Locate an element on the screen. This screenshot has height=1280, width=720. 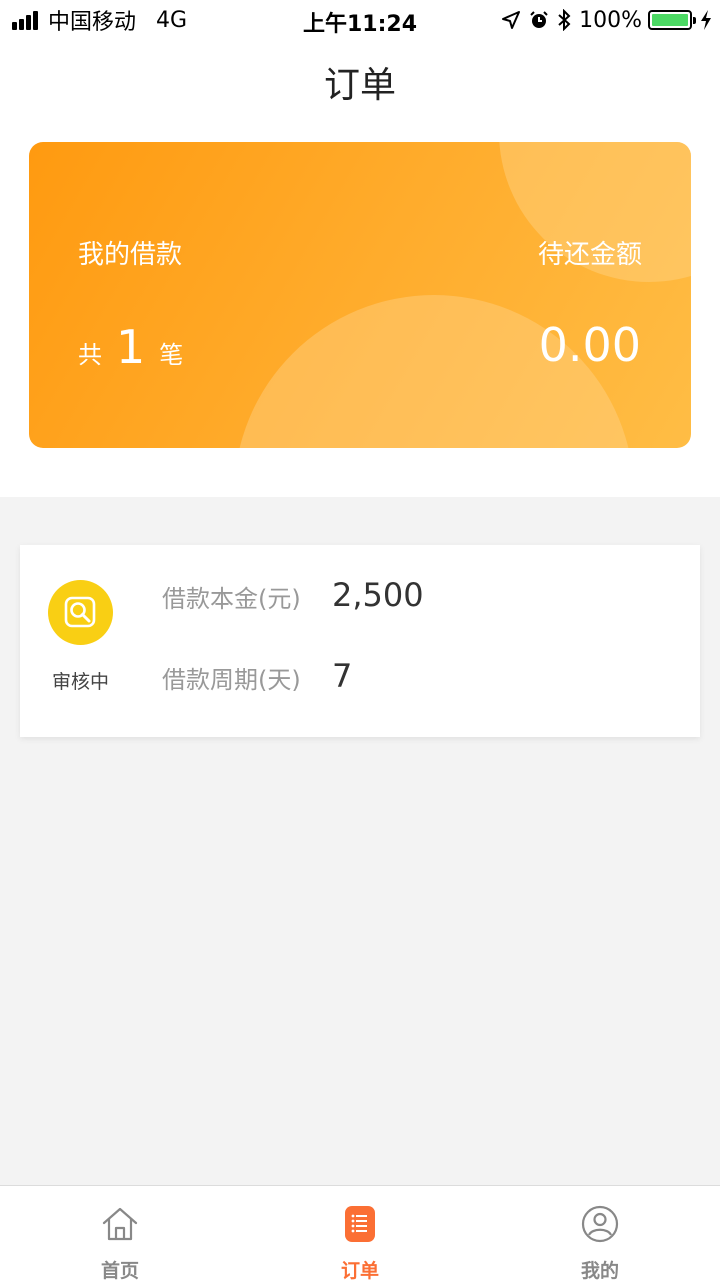
period-label: 借款周期(天) is located at coordinates (231, 680).